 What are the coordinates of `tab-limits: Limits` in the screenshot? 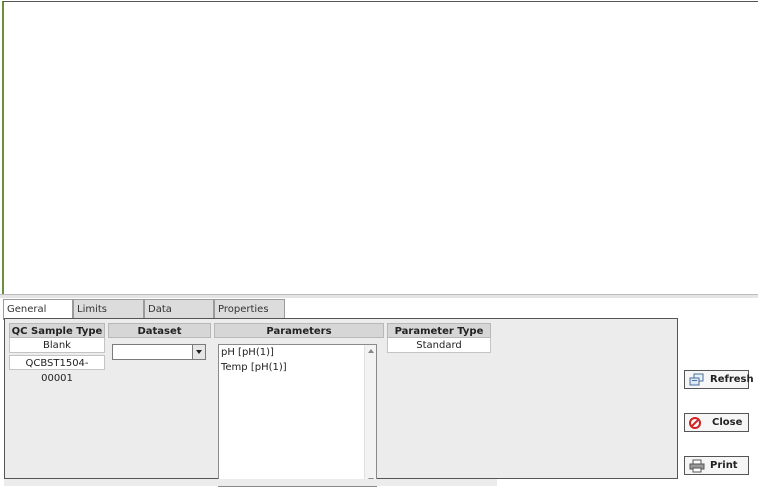 It's located at (108, 308).